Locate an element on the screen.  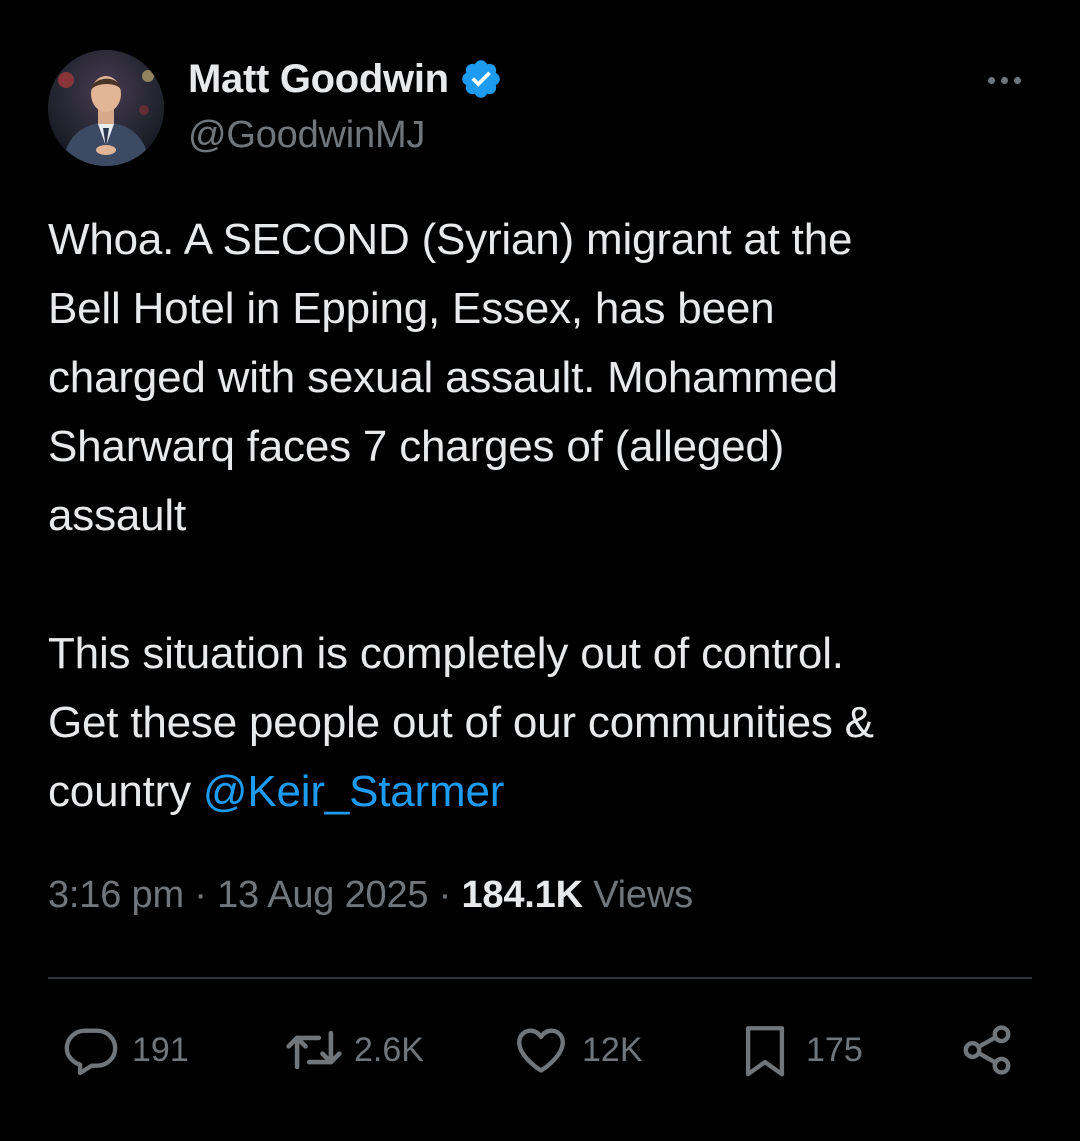
views-count: 184.1K is located at coordinates (523, 895).